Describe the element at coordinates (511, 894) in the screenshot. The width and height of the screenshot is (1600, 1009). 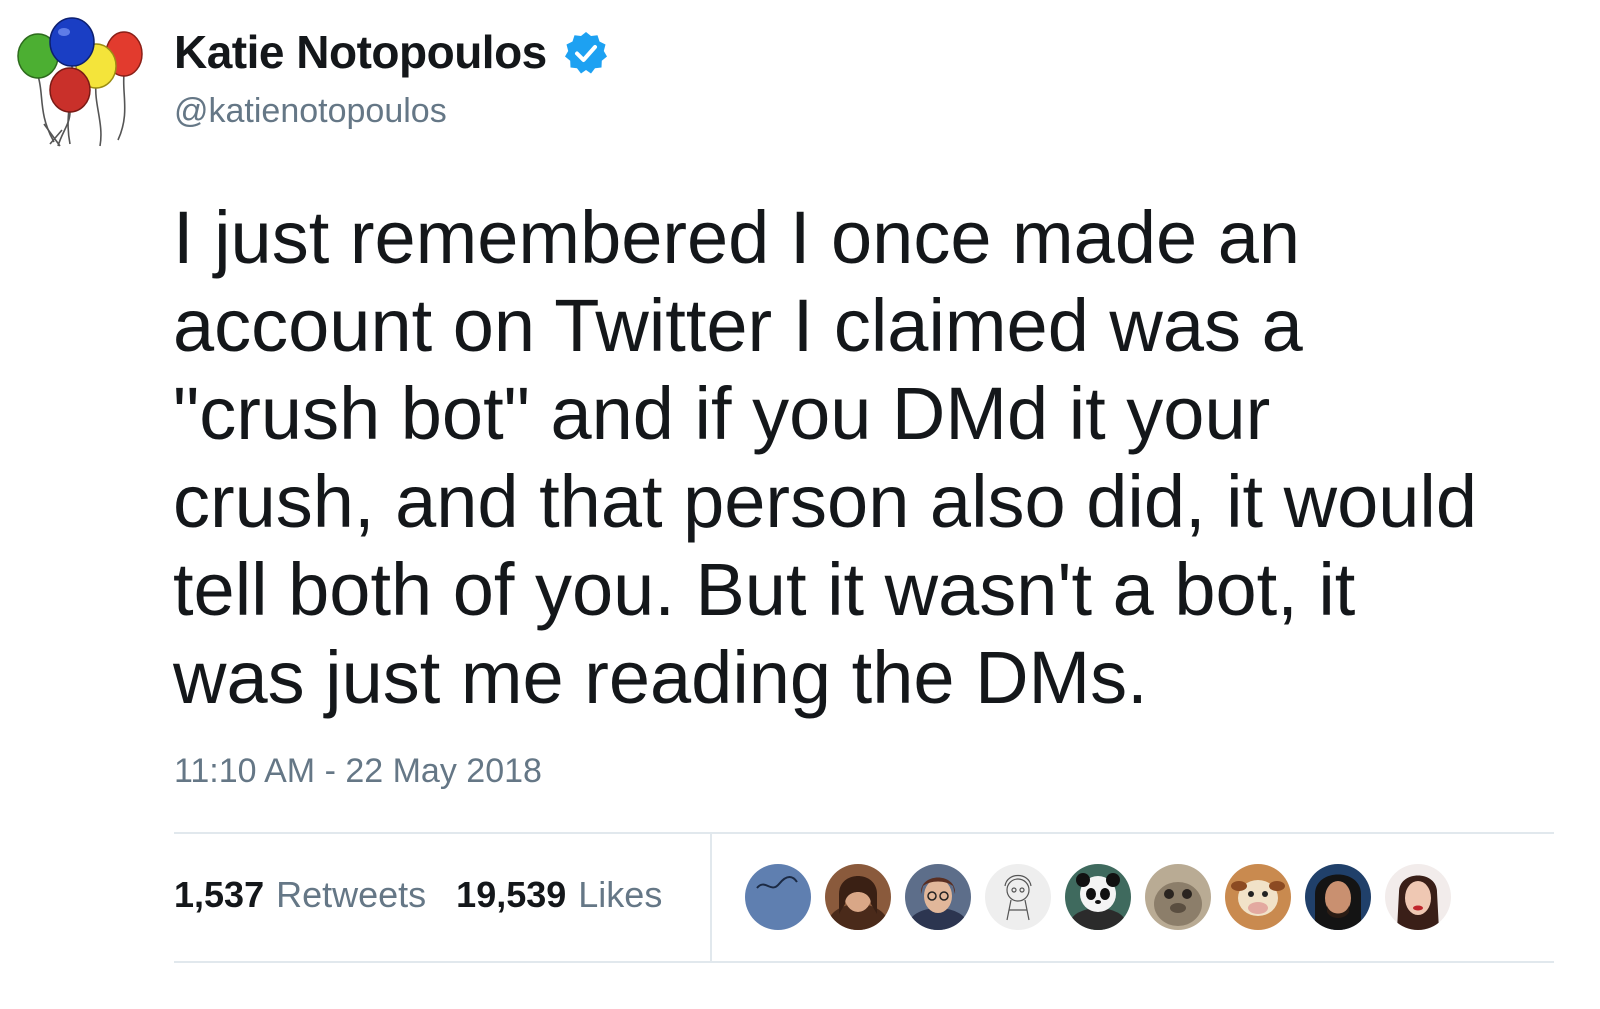
I see `likes-count: 19,539` at that location.